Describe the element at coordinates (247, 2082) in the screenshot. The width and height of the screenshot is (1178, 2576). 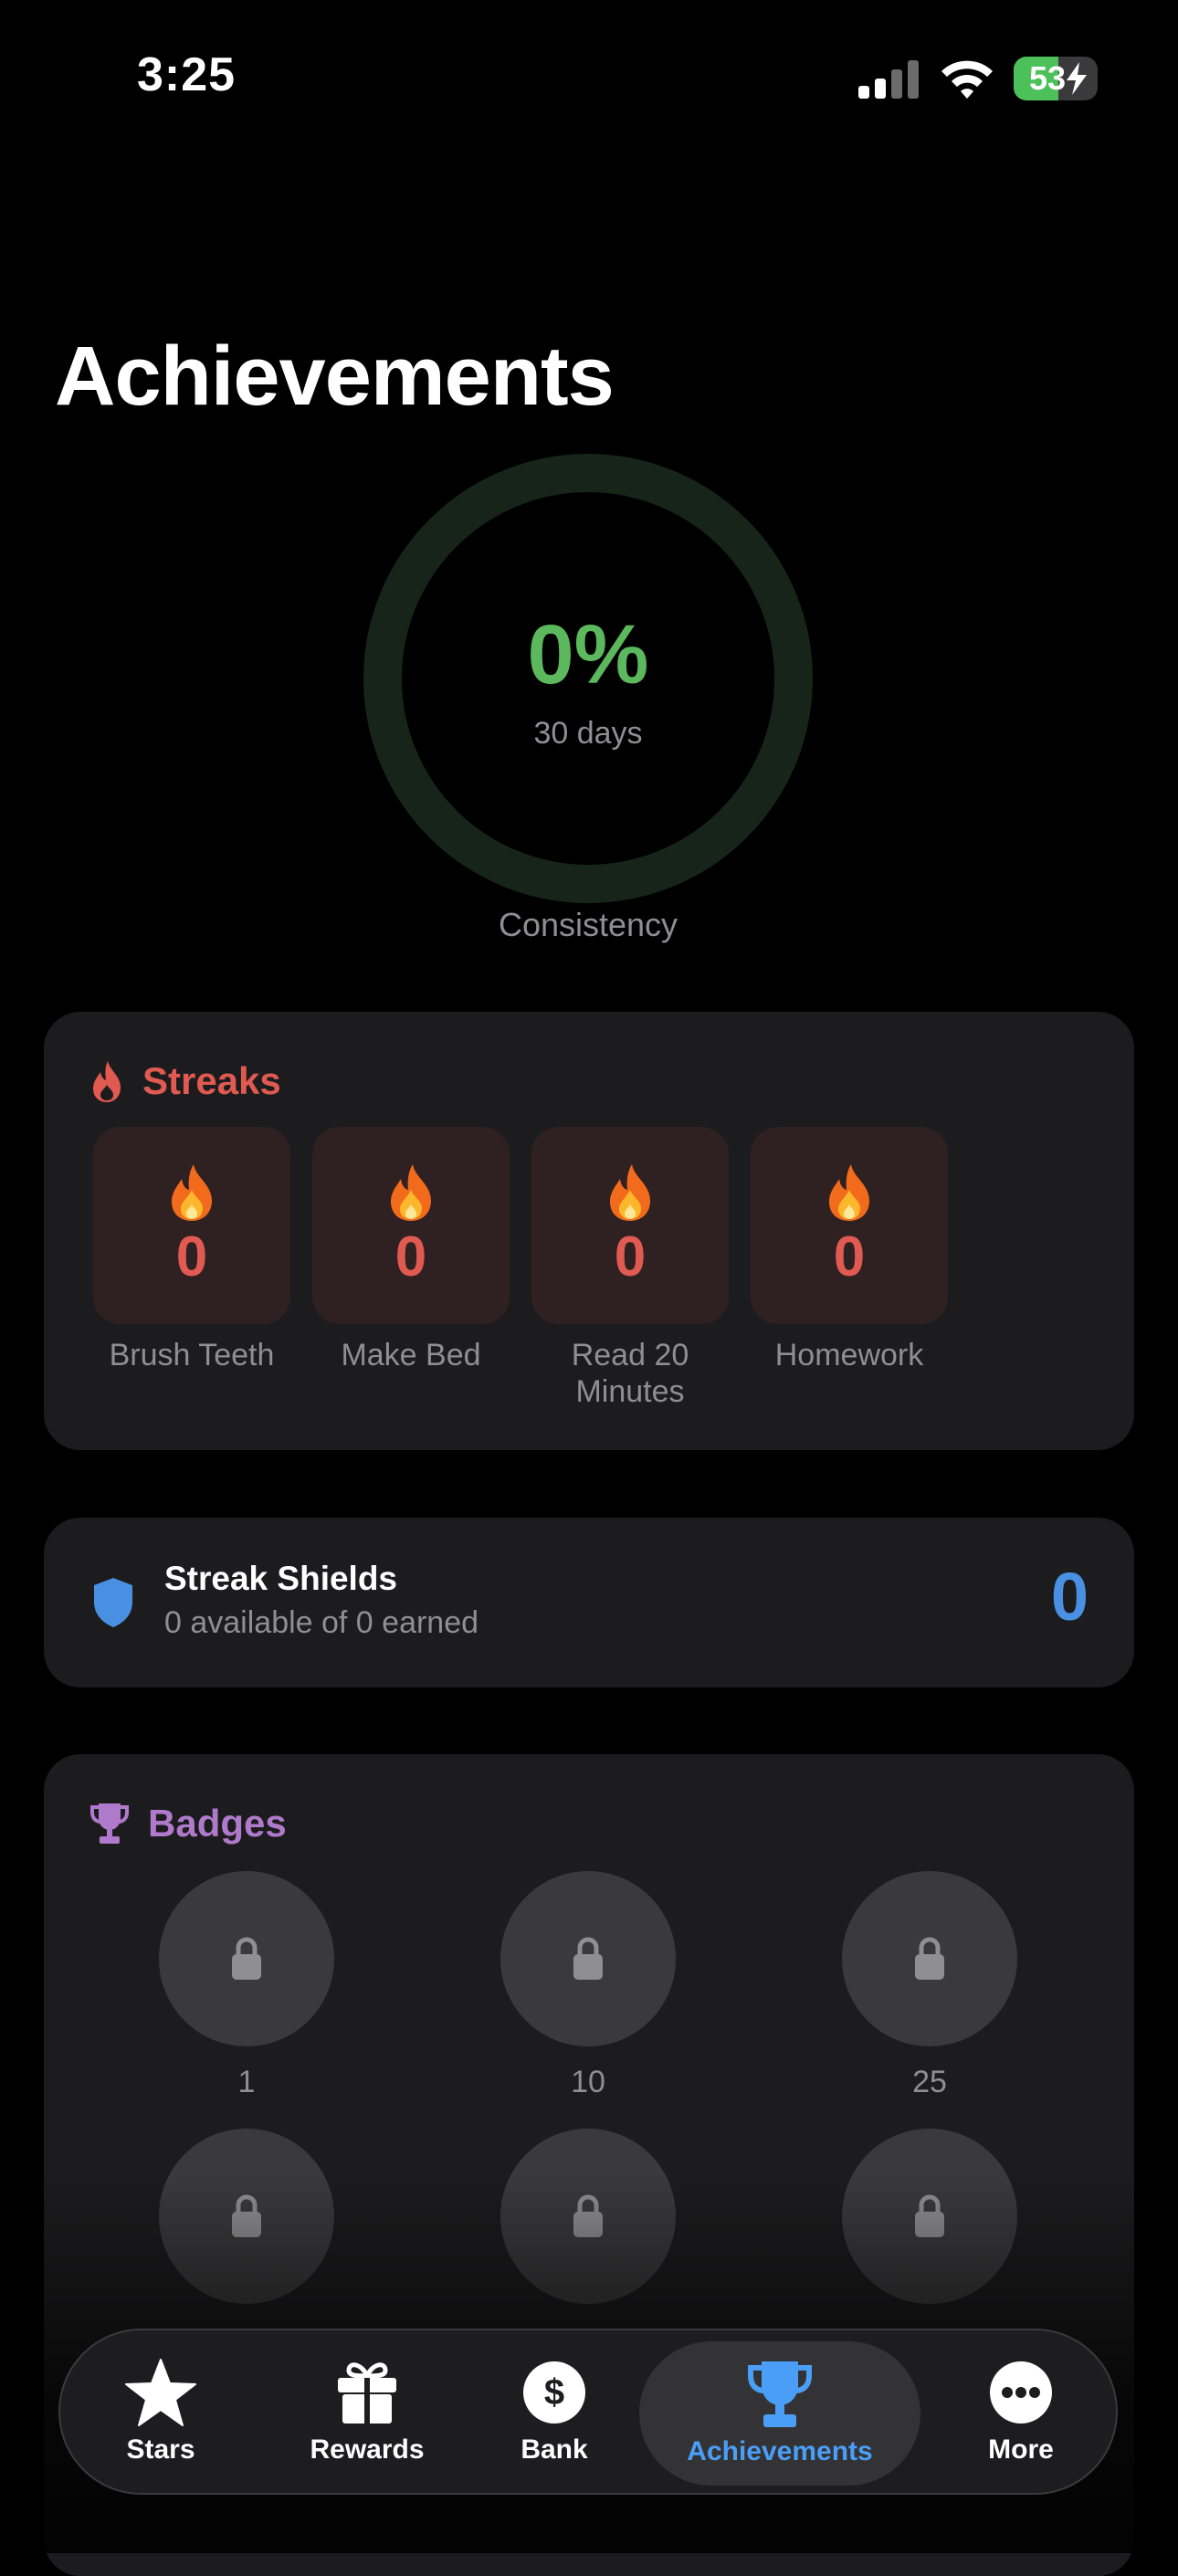
I see `badge-label: 1` at that location.